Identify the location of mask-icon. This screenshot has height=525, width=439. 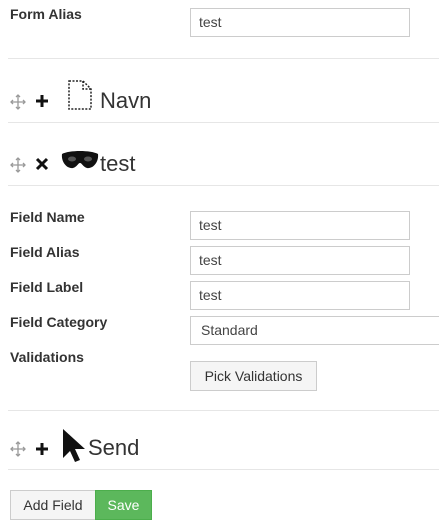
(80, 161).